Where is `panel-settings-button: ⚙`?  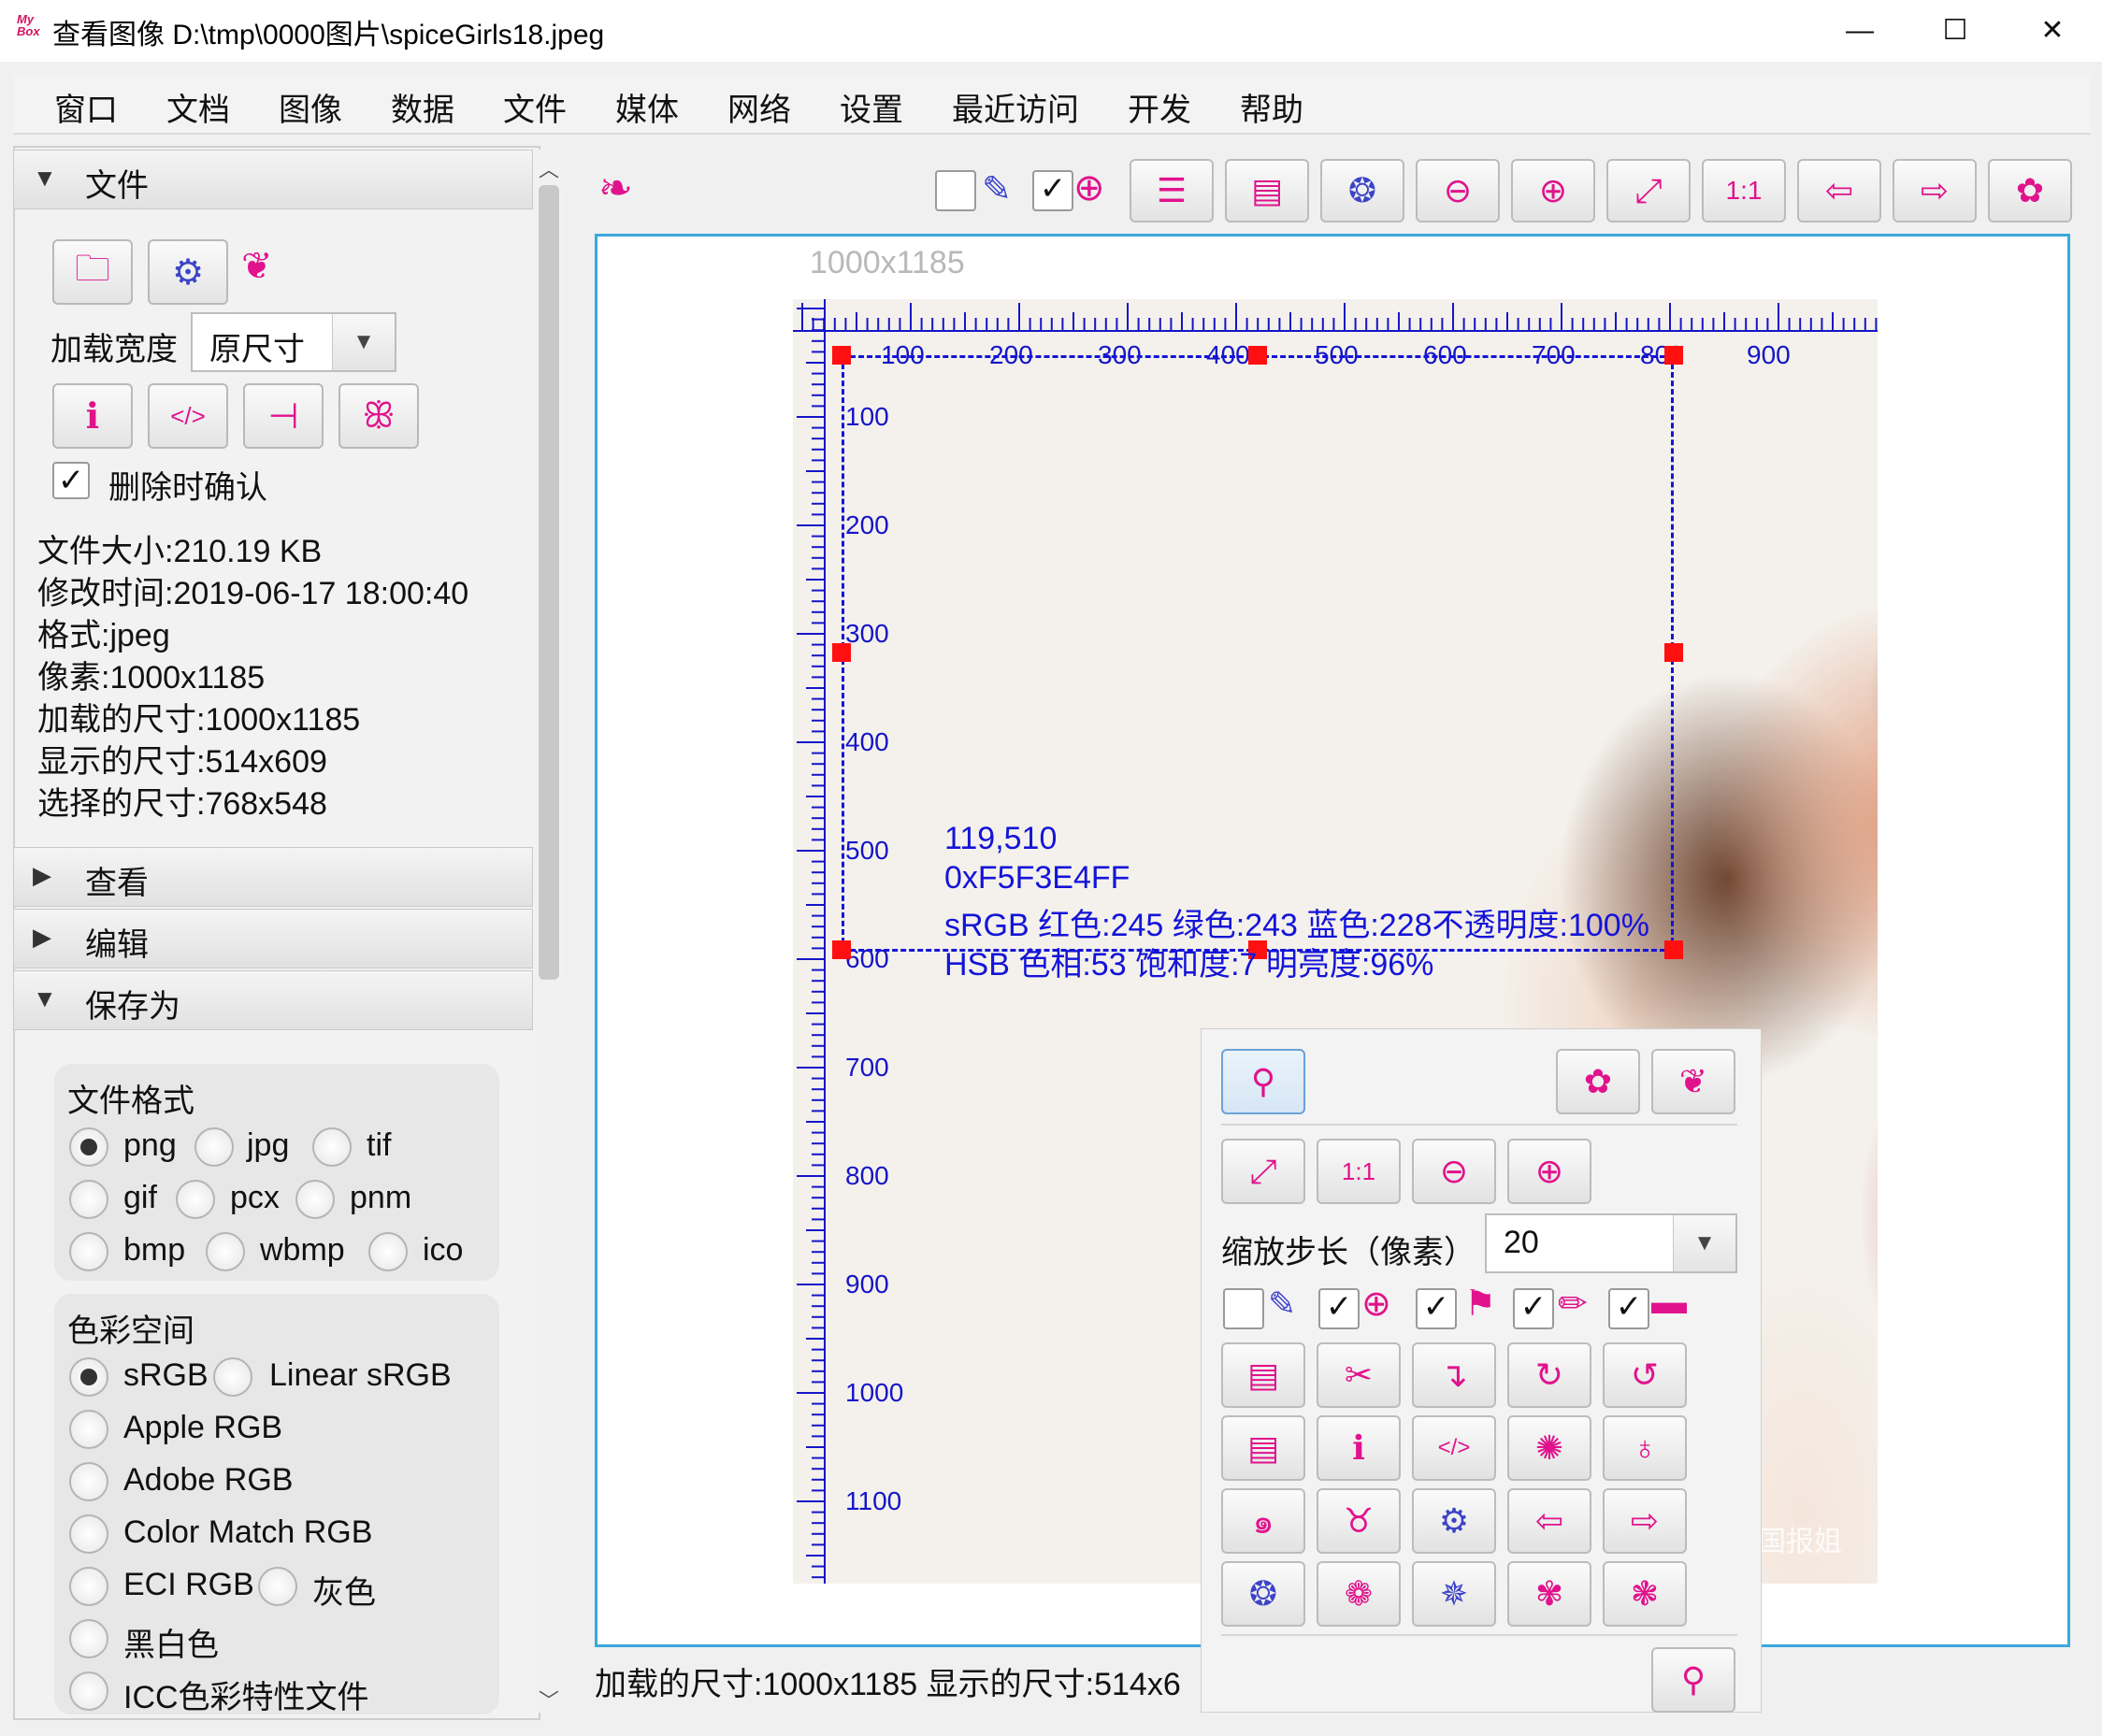
panel-settings-button: ⚙ is located at coordinates (1454, 1521).